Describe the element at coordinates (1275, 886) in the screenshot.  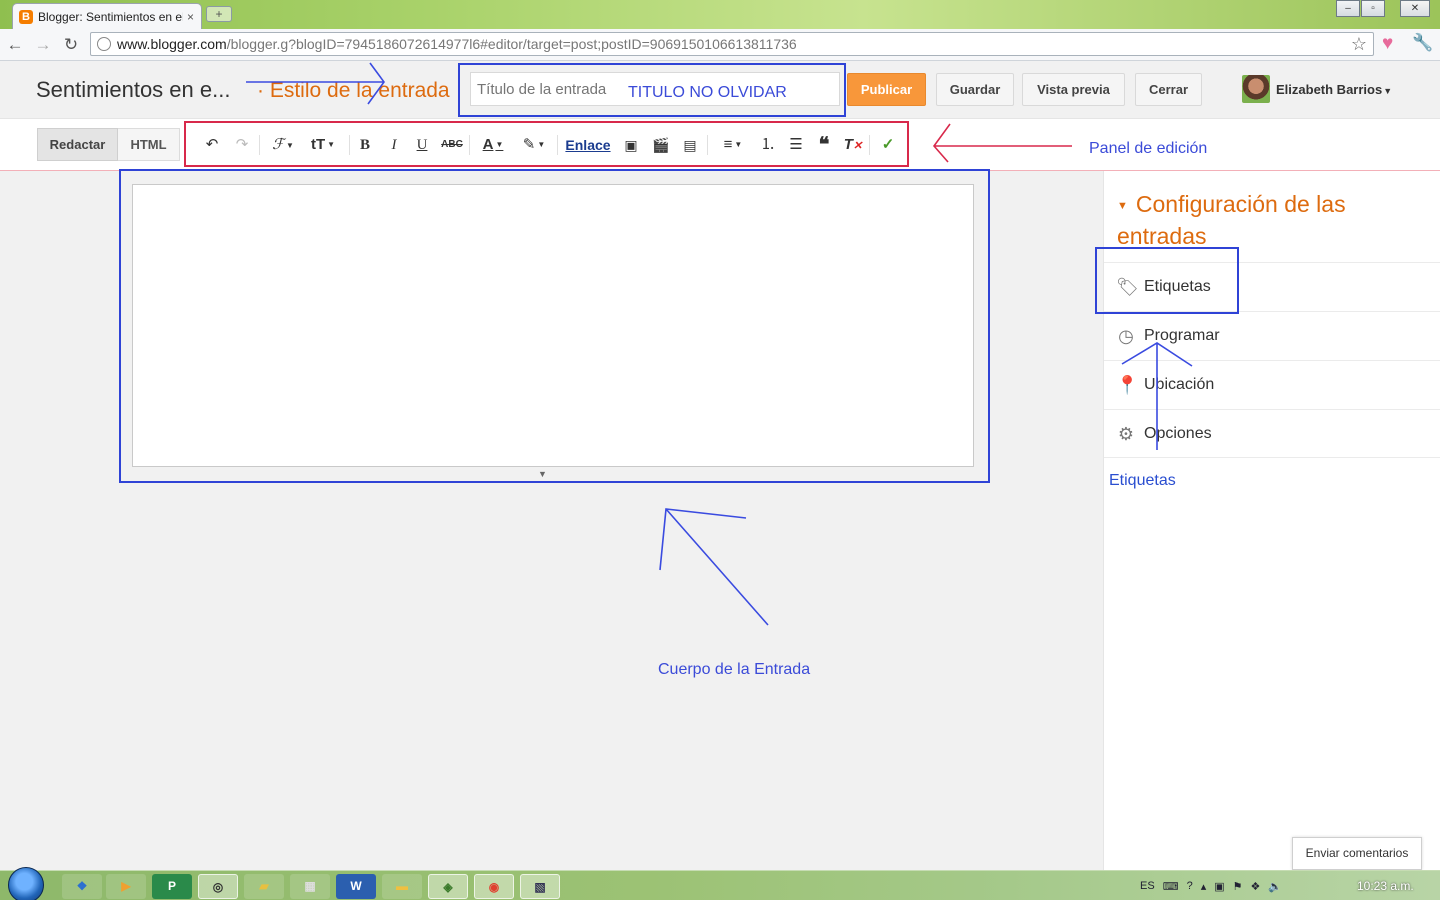
I see `volume-icon: 🔈` at that location.